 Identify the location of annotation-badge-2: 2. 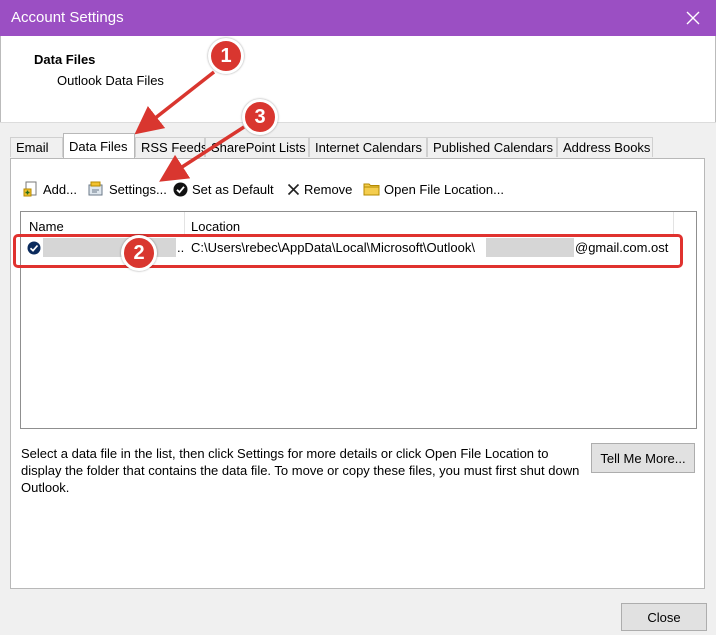
(139, 253).